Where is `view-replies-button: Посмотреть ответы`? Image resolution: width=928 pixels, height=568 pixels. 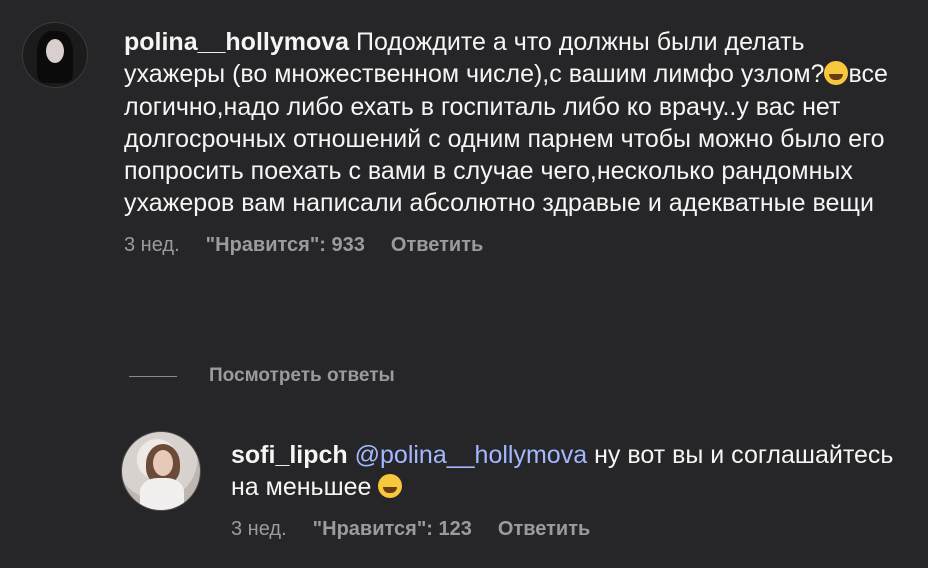
view-replies-button: Посмотреть ответы is located at coordinates (262, 376).